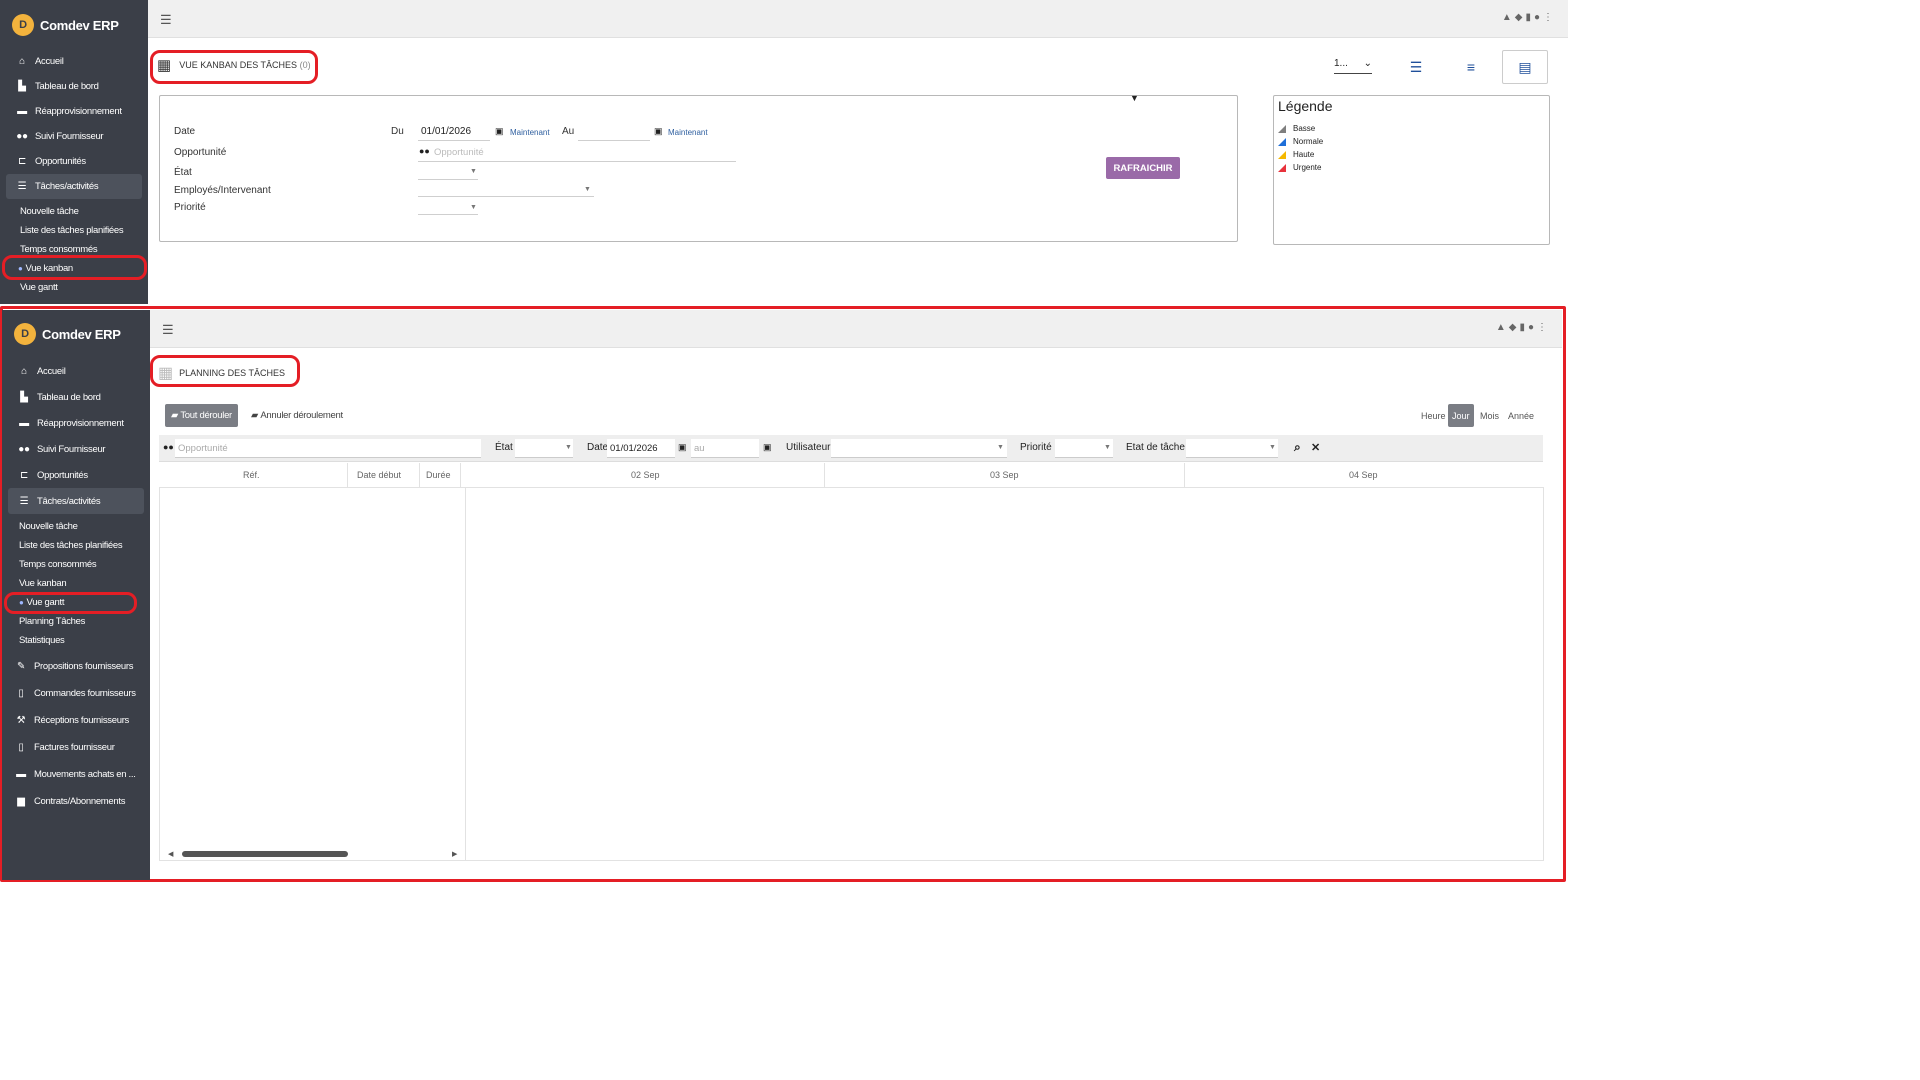 This screenshot has height=1080, width=1920. I want to click on du-underline, so click(454, 140).